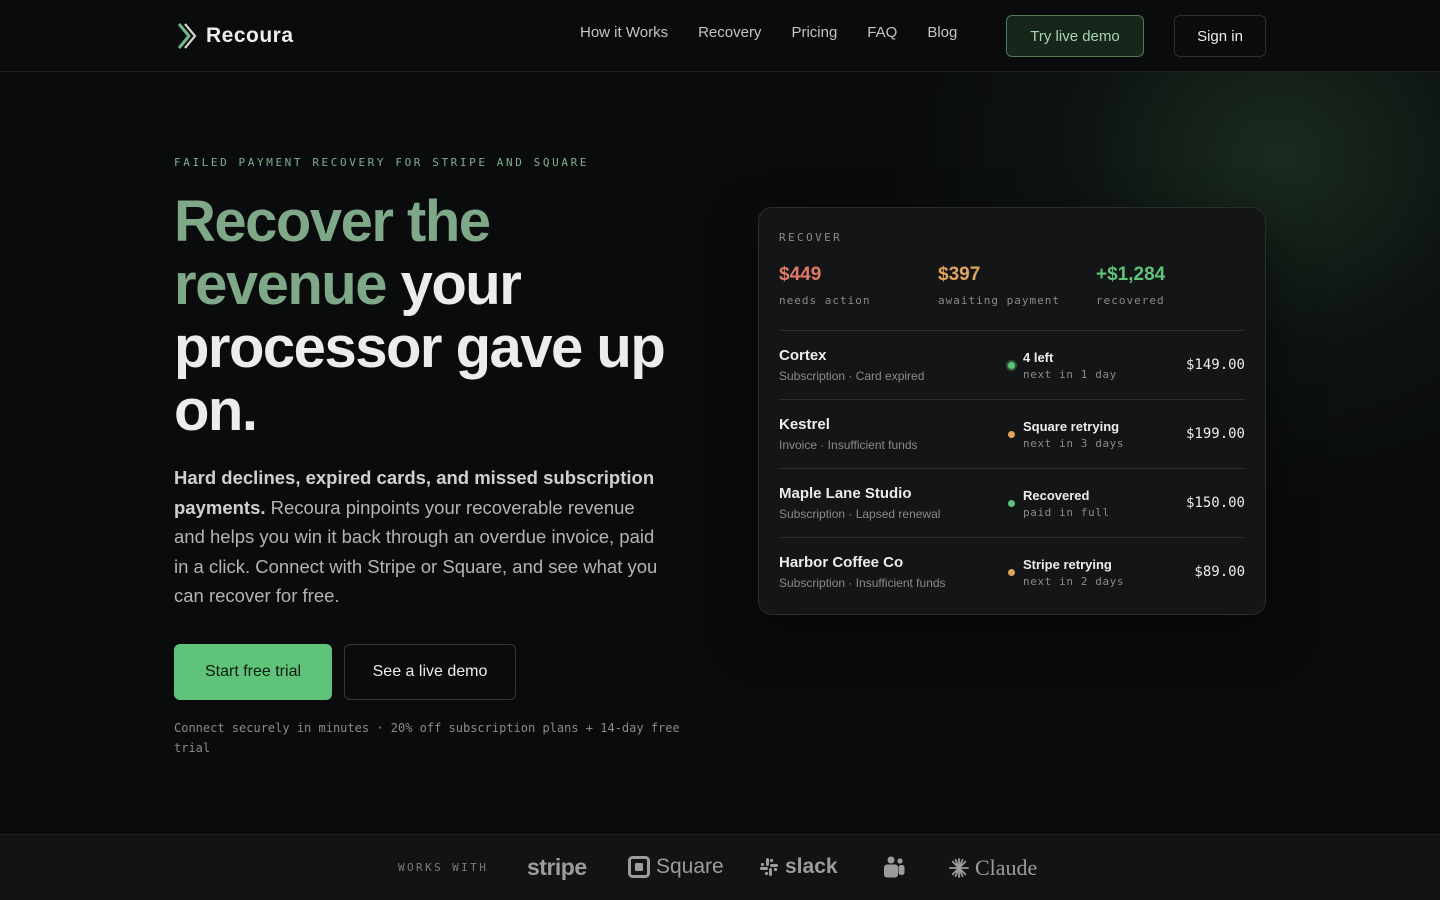 The height and width of the screenshot is (900, 1440). What do you see at coordinates (253, 672) in the screenshot?
I see `start-free-trial-button: Start free trial` at bounding box center [253, 672].